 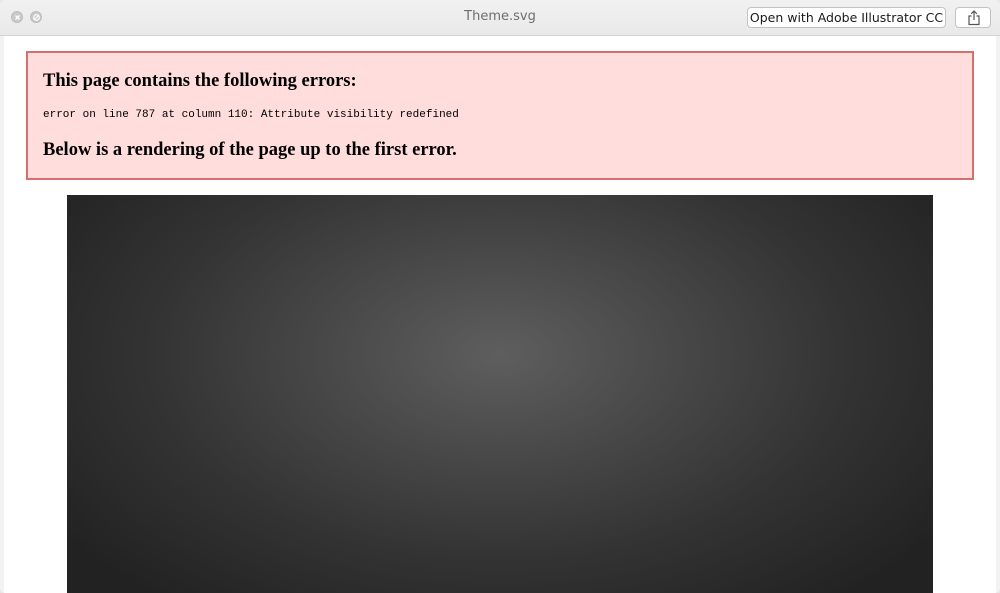 I want to click on open-with-illustrator-button: Open with Adobe Illustrator CC, so click(x=846, y=17).